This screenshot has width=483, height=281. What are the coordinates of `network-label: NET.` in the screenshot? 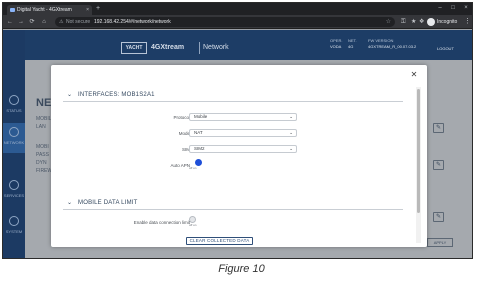 It's located at (352, 40).